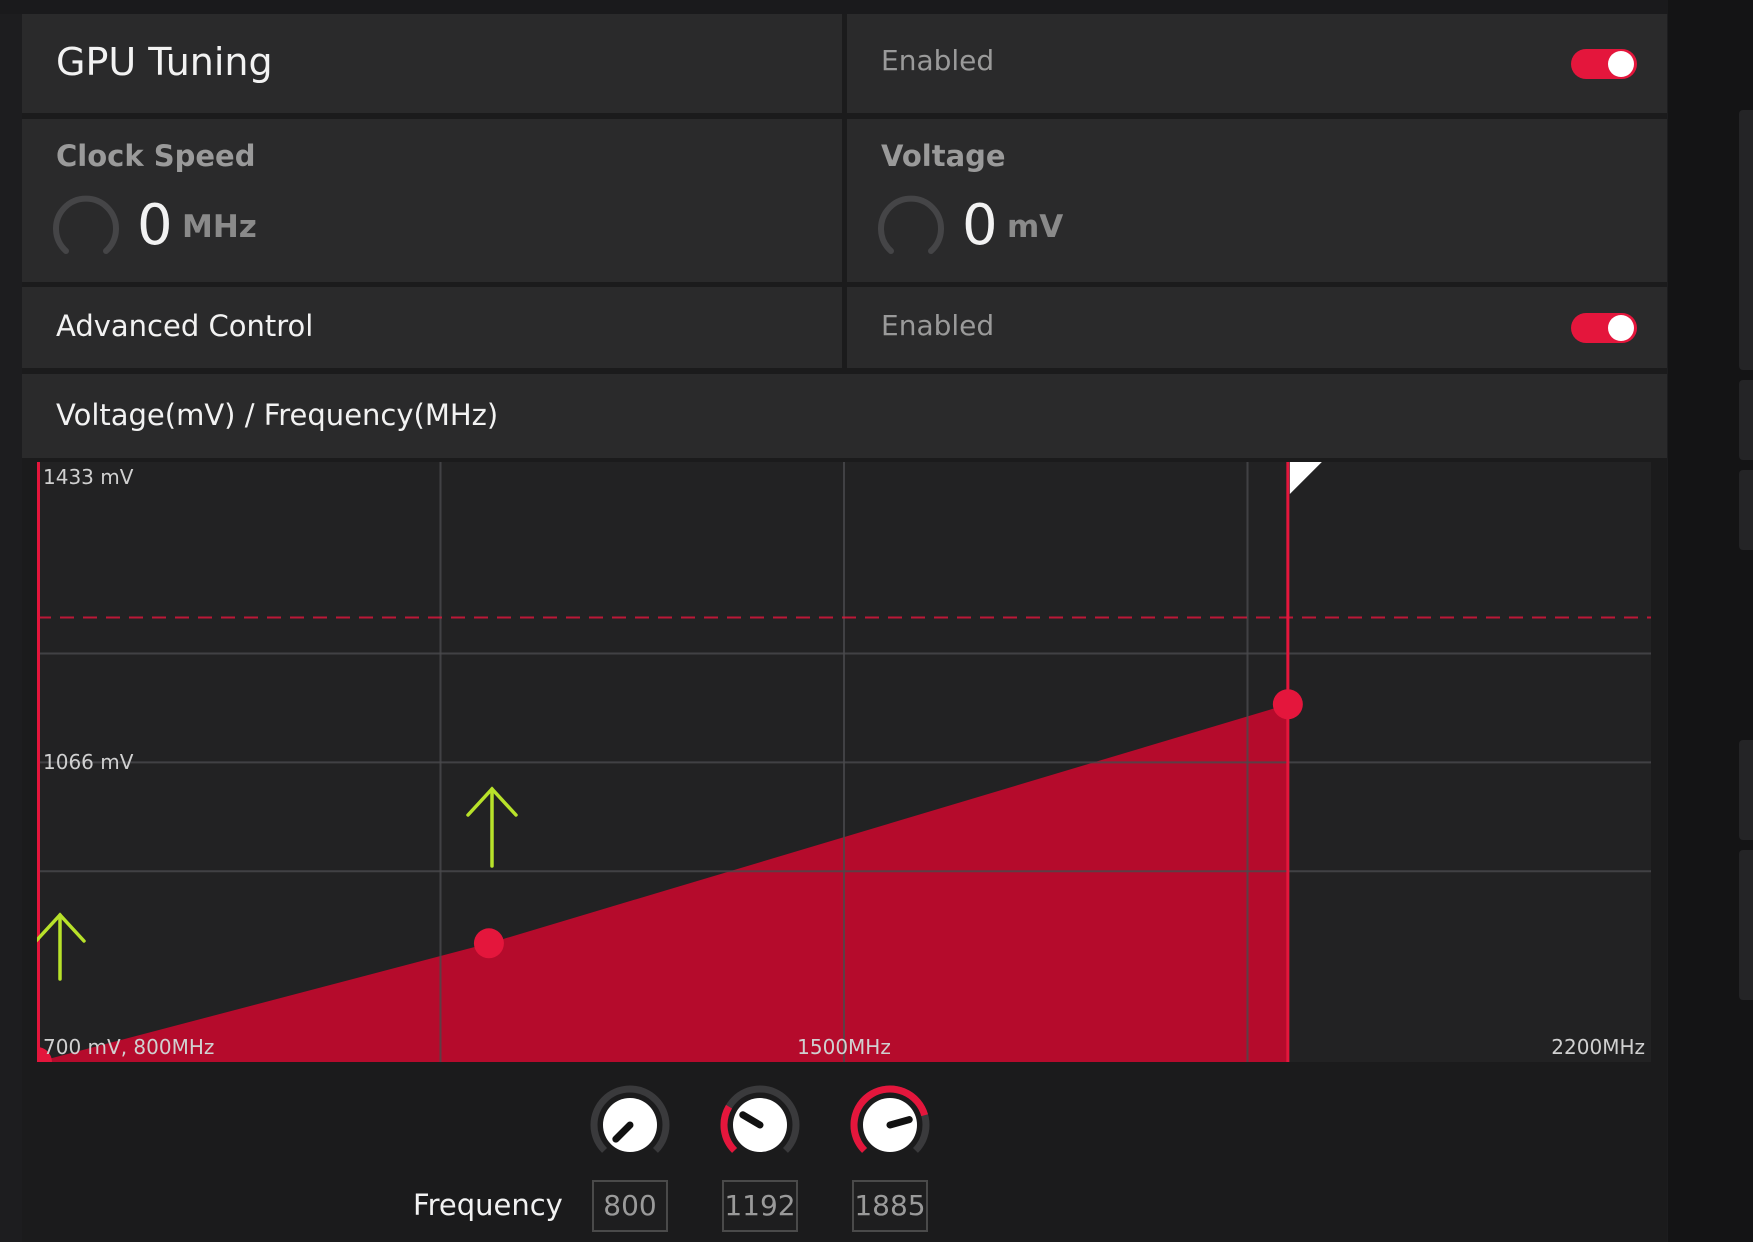 The width and height of the screenshot is (1753, 1242). Describe the element at coordinates (876, 7) in the screenshot. I see `window-top-bar` at that location.